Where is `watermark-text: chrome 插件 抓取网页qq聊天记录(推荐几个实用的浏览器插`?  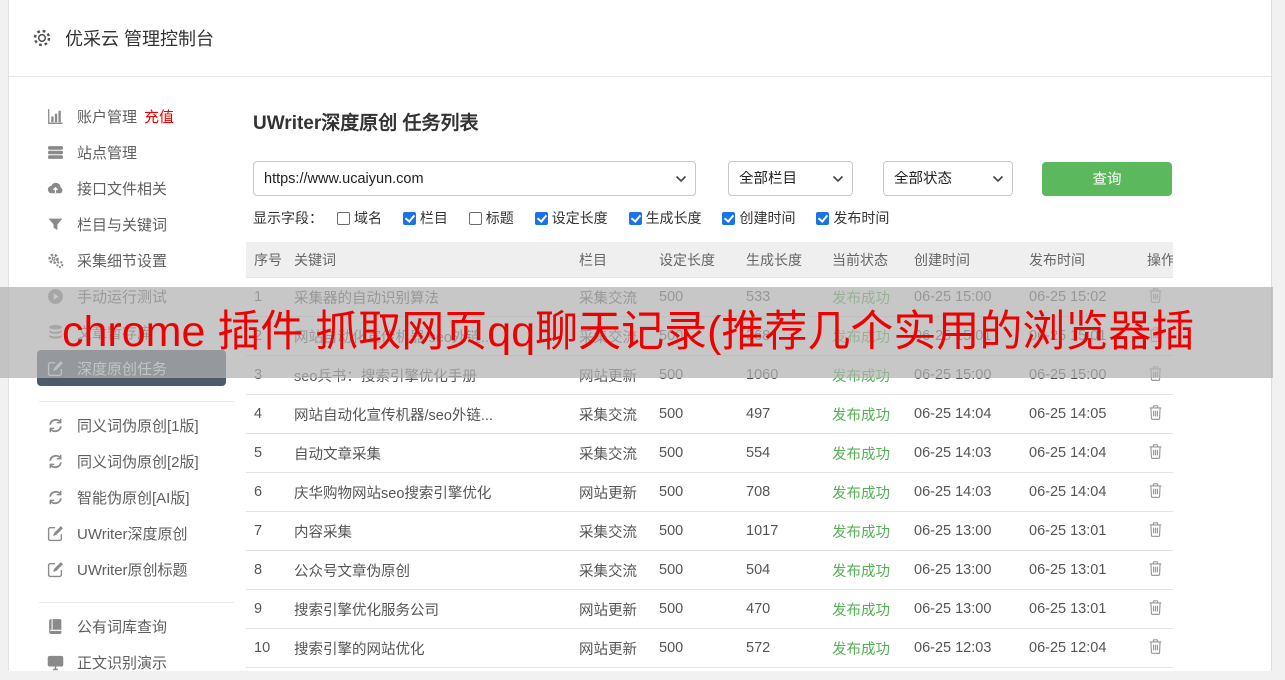
watermark-text: chrome 插件 抓取网页qq聊天记录(推荐几个实用的浏览器插 is located at coordinates (628, 332).